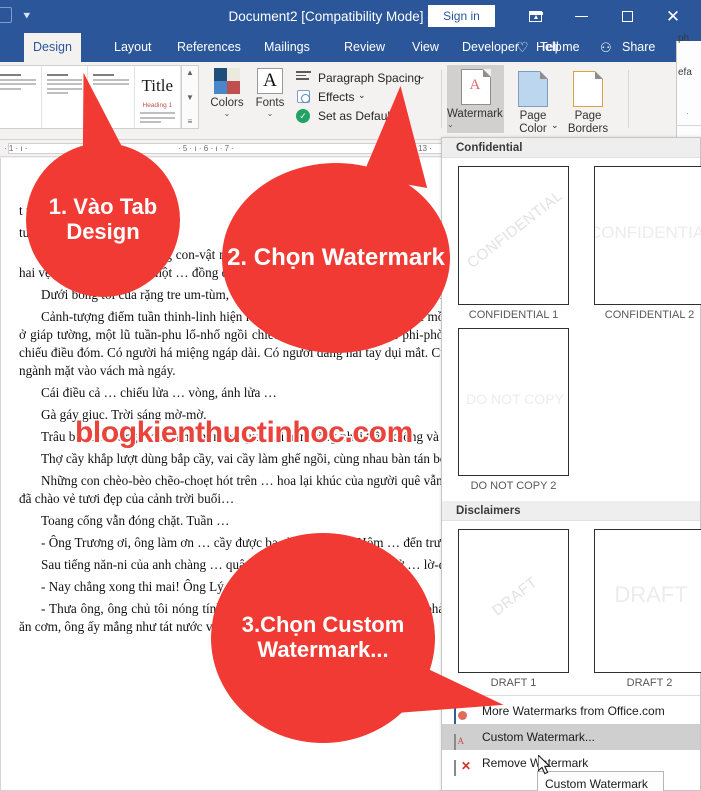 The image size is (701, 791). I want to click on tooltip-custom-watermark: Custom Watermark, so click(600, 781).